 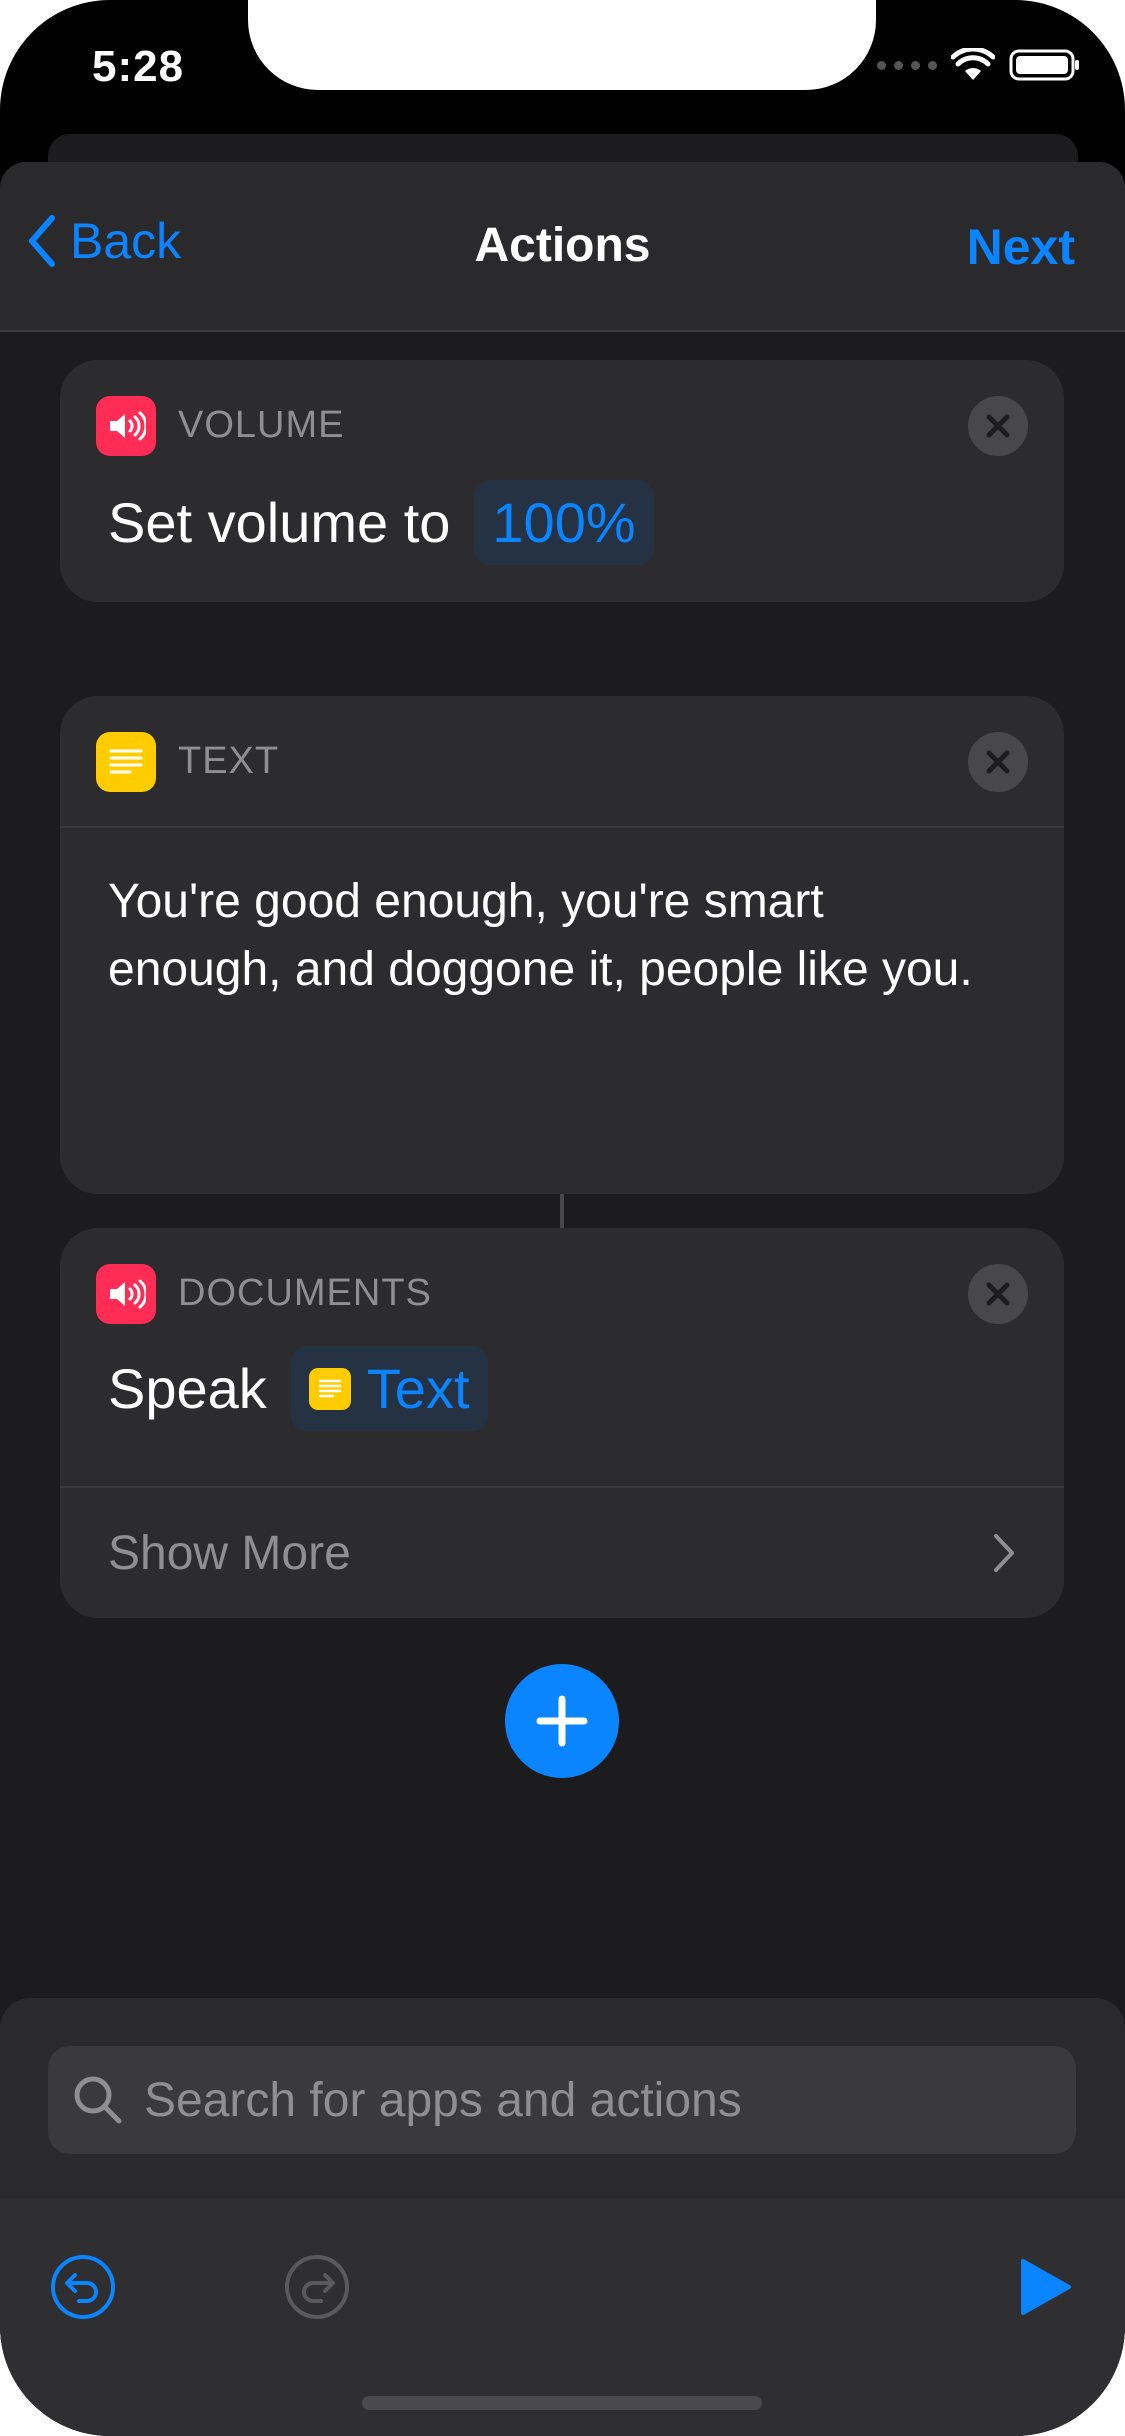 What do you see at coordinates (562, 761) in the screenshot?
I see `card-header: TEXT` at bounding box center [562, 761].